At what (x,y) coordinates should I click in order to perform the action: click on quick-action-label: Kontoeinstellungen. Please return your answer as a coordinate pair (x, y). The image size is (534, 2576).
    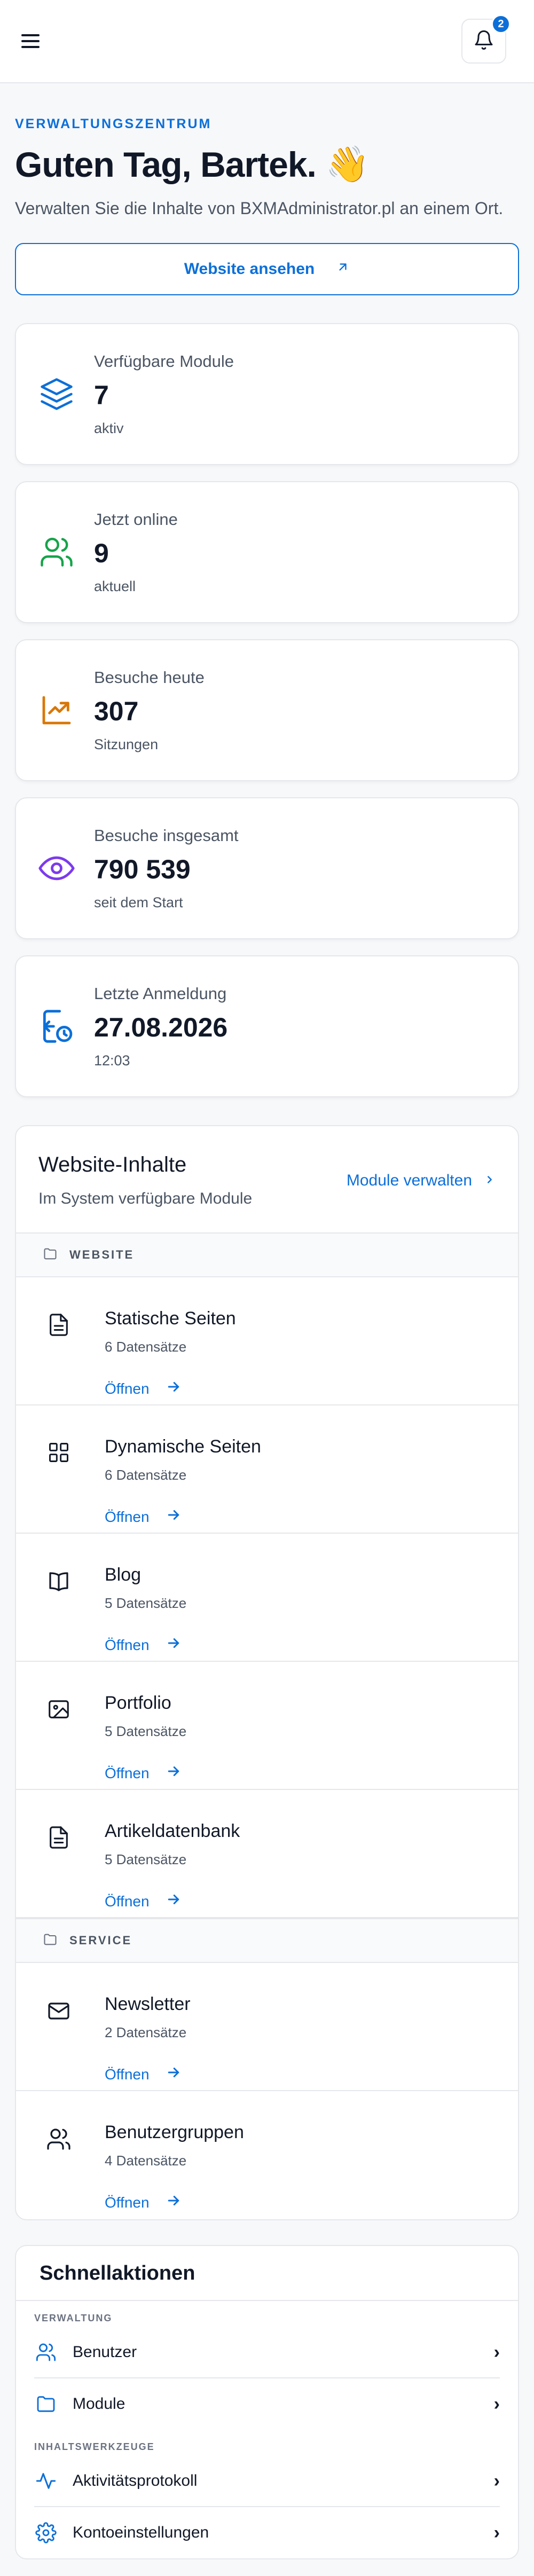
    Looking at the image, I should click on (141, 2532).